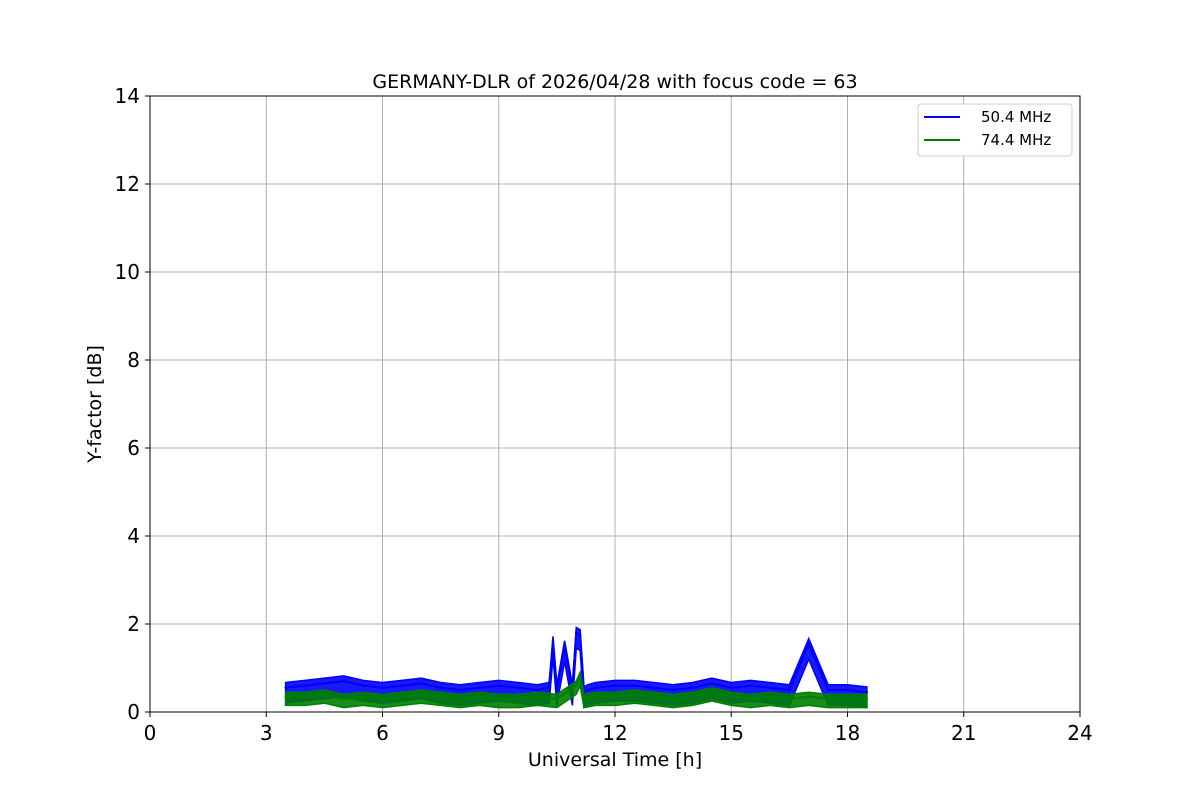  I want to click on y-tick-label: 4, so click(133, 536).